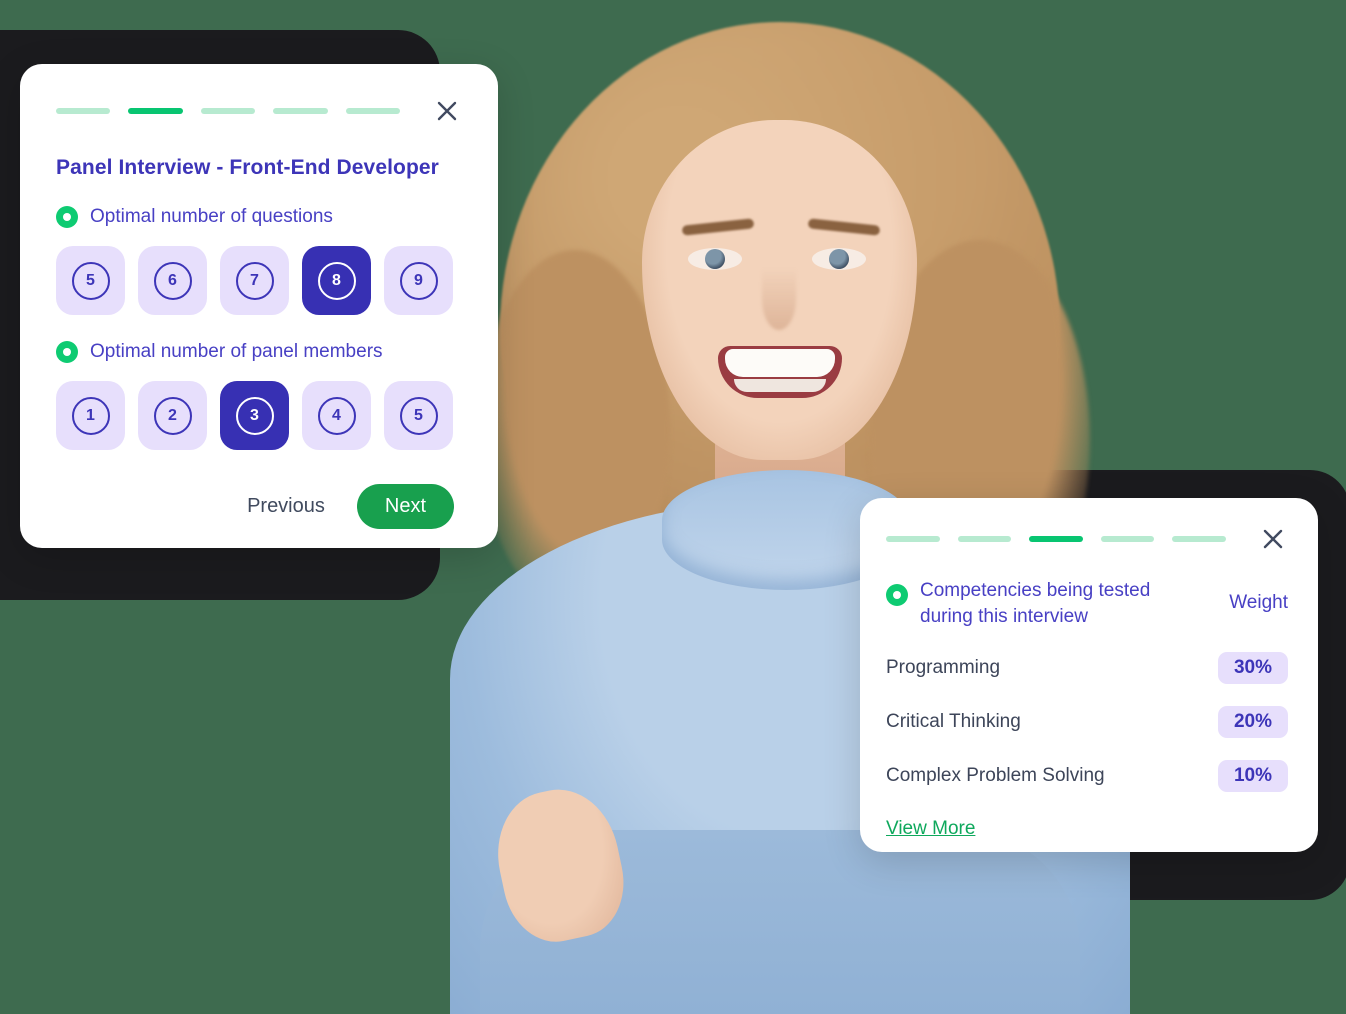 The width and height of the screenshot is (1346, 1014). I want to click on question-count-options: 5 6 7 8 9, so click(259, 280).